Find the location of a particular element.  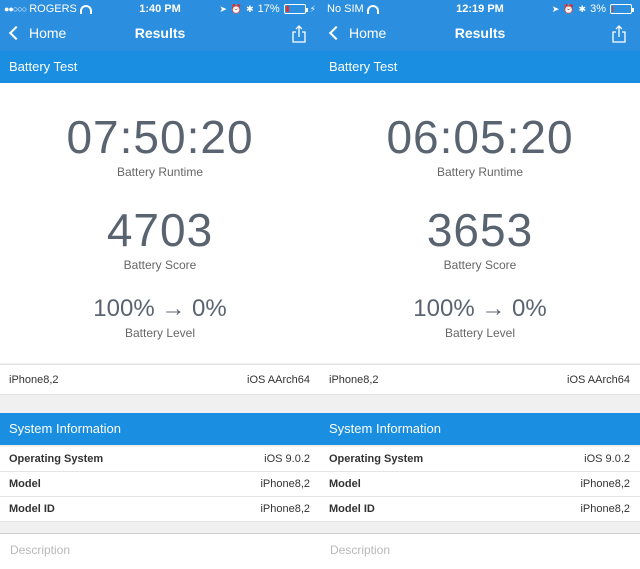

battery-runtime-value: 06:05:20 is located at coordinates (480, 137).